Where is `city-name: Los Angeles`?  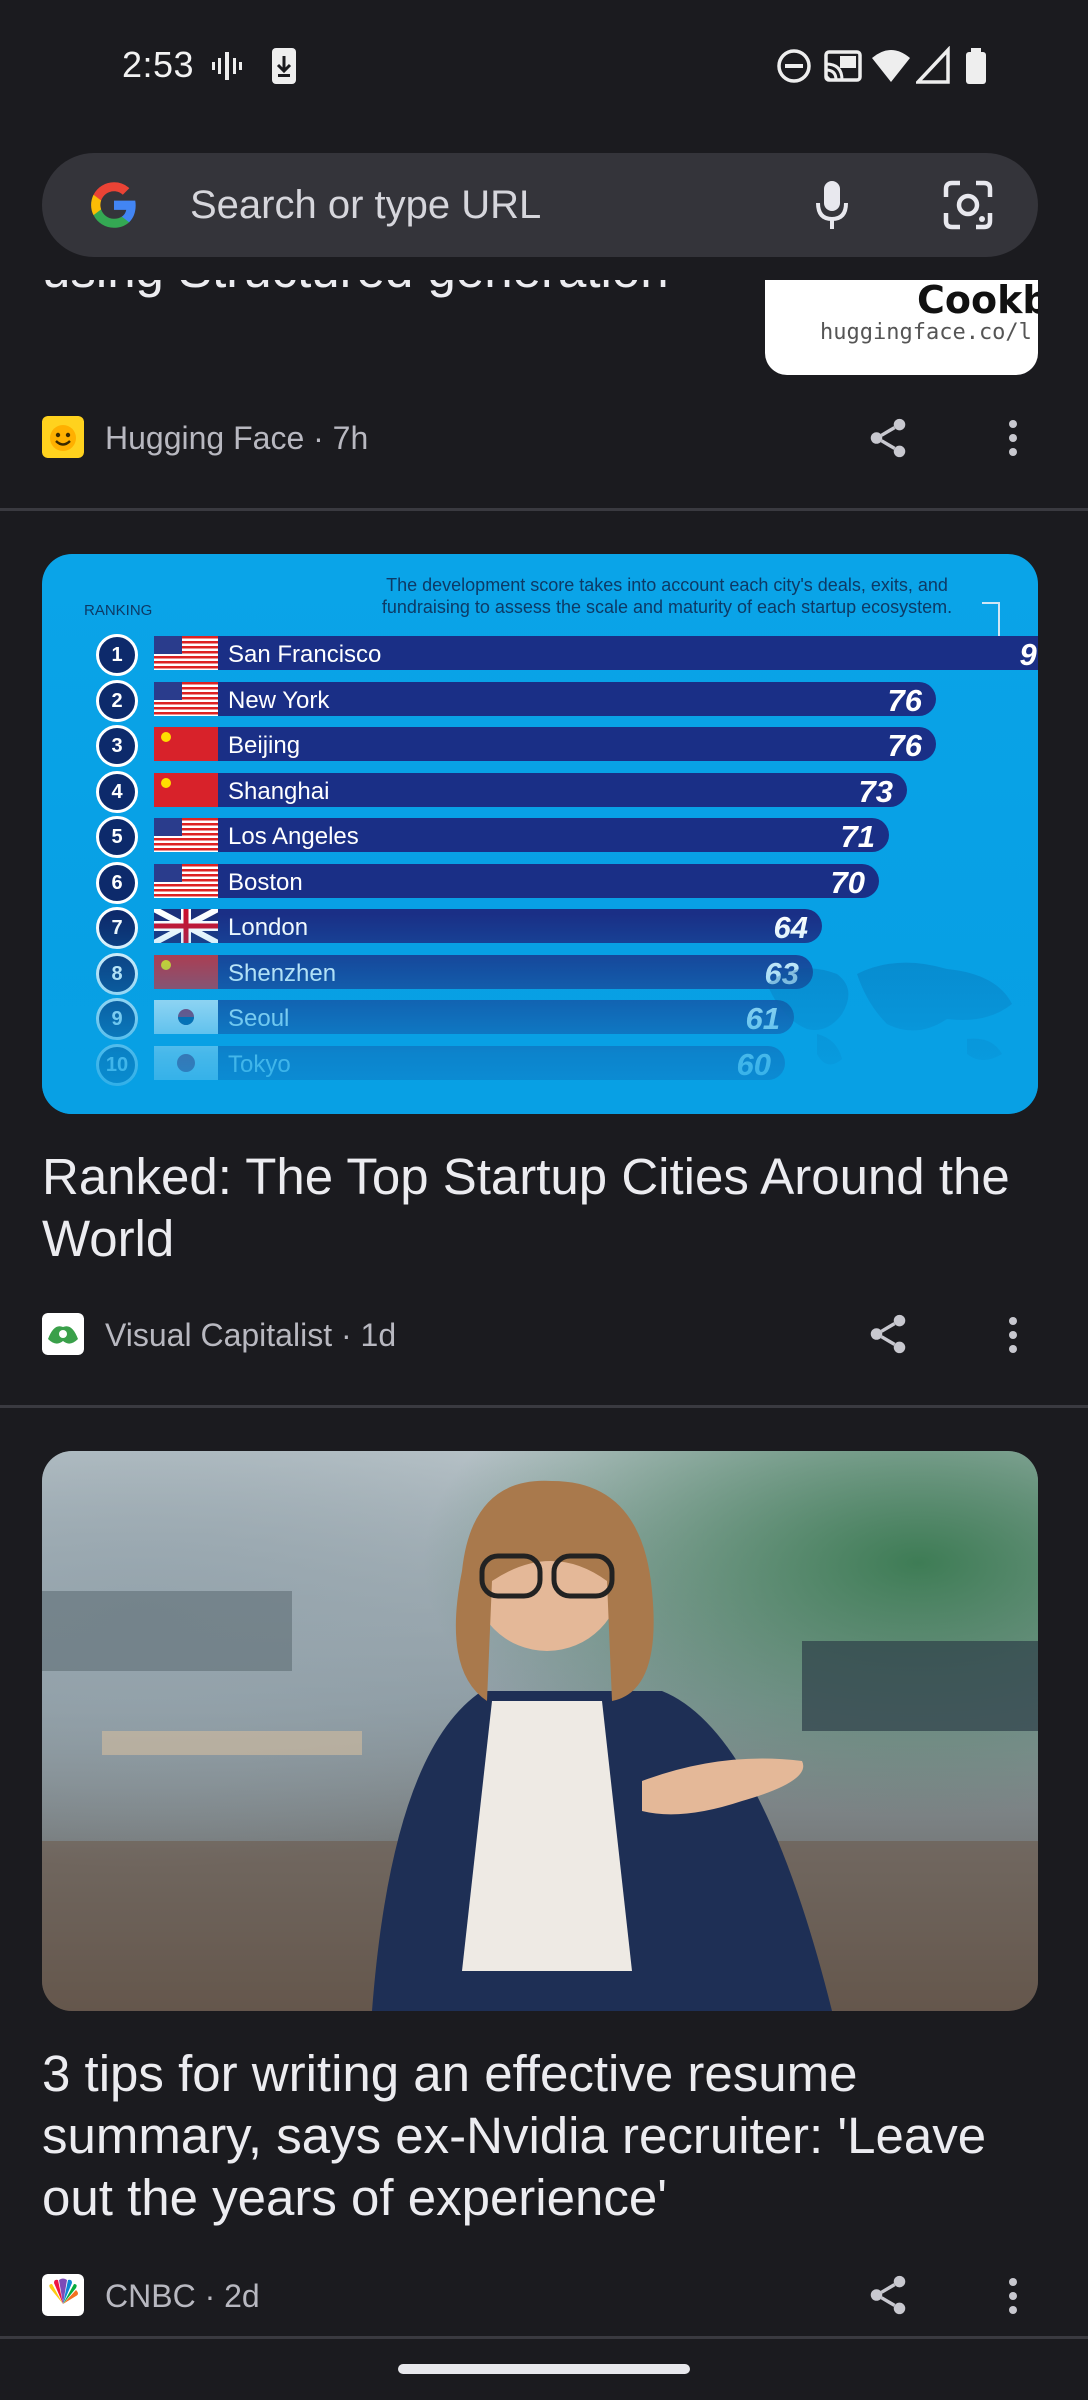 city-name: Los Angeles is located at coordinates (293, 836).